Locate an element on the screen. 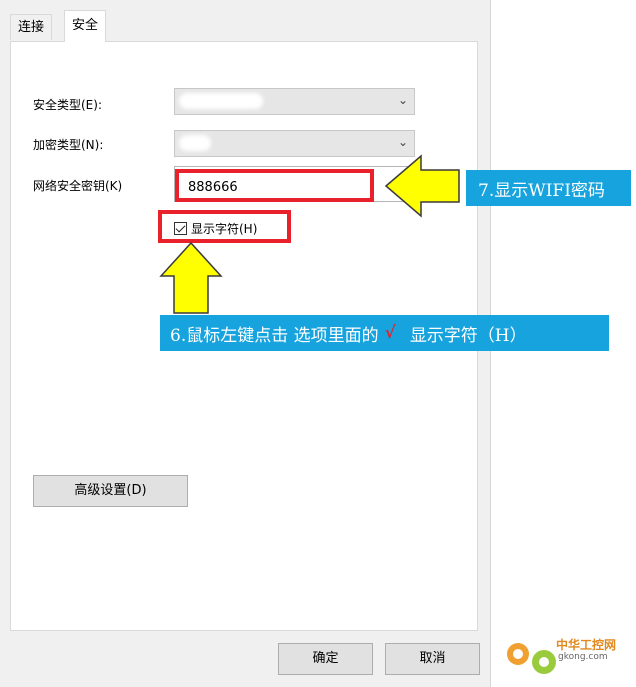 The image size is (636, 687). tab-strip: 连接 安全 is located at coordinates (245, 21).